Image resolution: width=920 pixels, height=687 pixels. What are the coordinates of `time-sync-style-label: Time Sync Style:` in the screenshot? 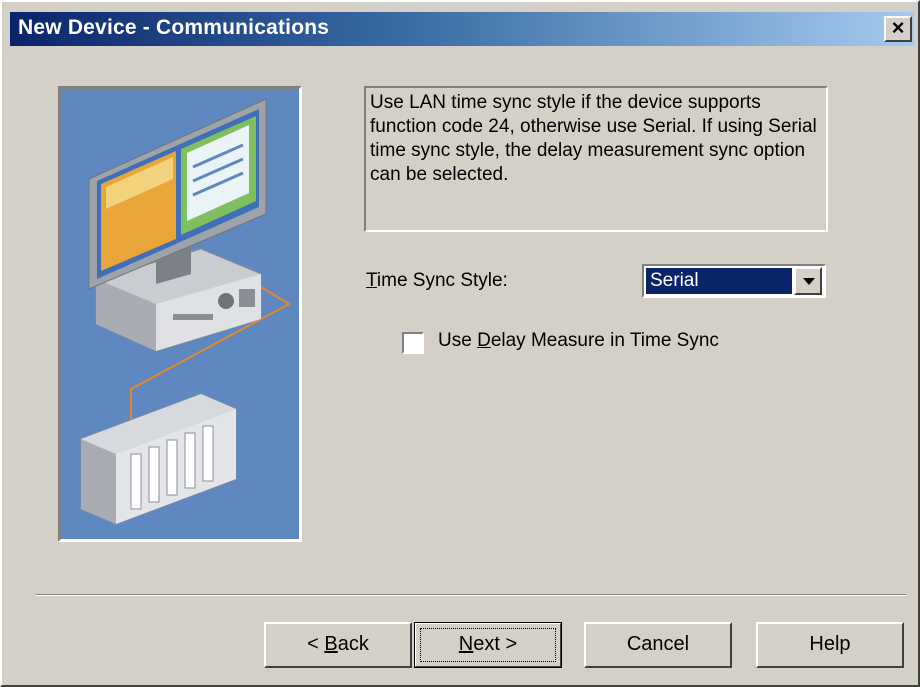 It's located at (437, 281).